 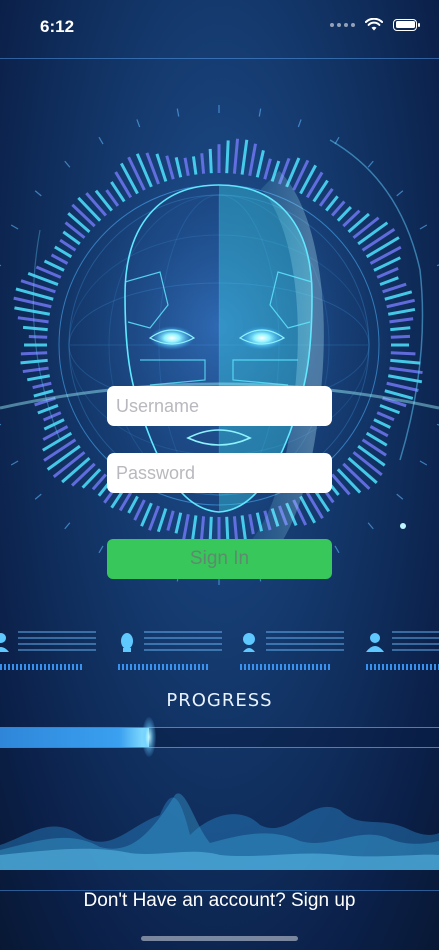 I want to click on status-time: 6:12, so click(x=57, y=26).